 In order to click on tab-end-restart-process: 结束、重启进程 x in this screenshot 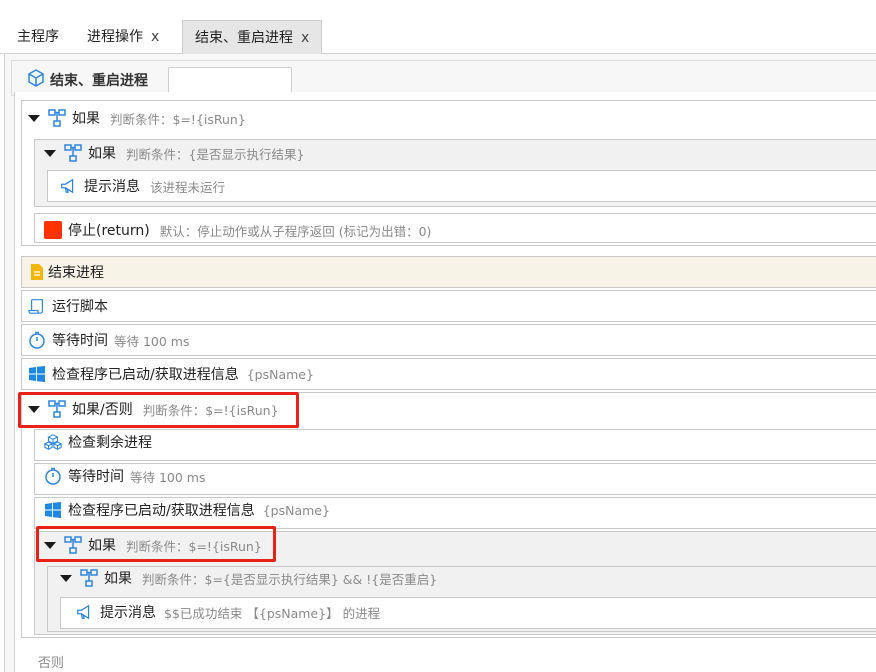, I will do `click(252, 37)`.